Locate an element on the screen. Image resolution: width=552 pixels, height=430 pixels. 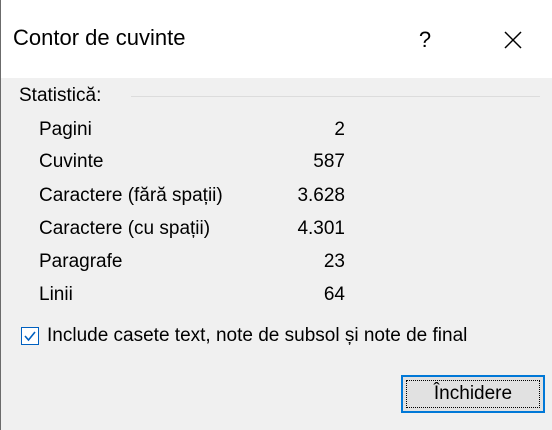
stat-label: Caractere (cu spații) is located at coordinates (125, 228).